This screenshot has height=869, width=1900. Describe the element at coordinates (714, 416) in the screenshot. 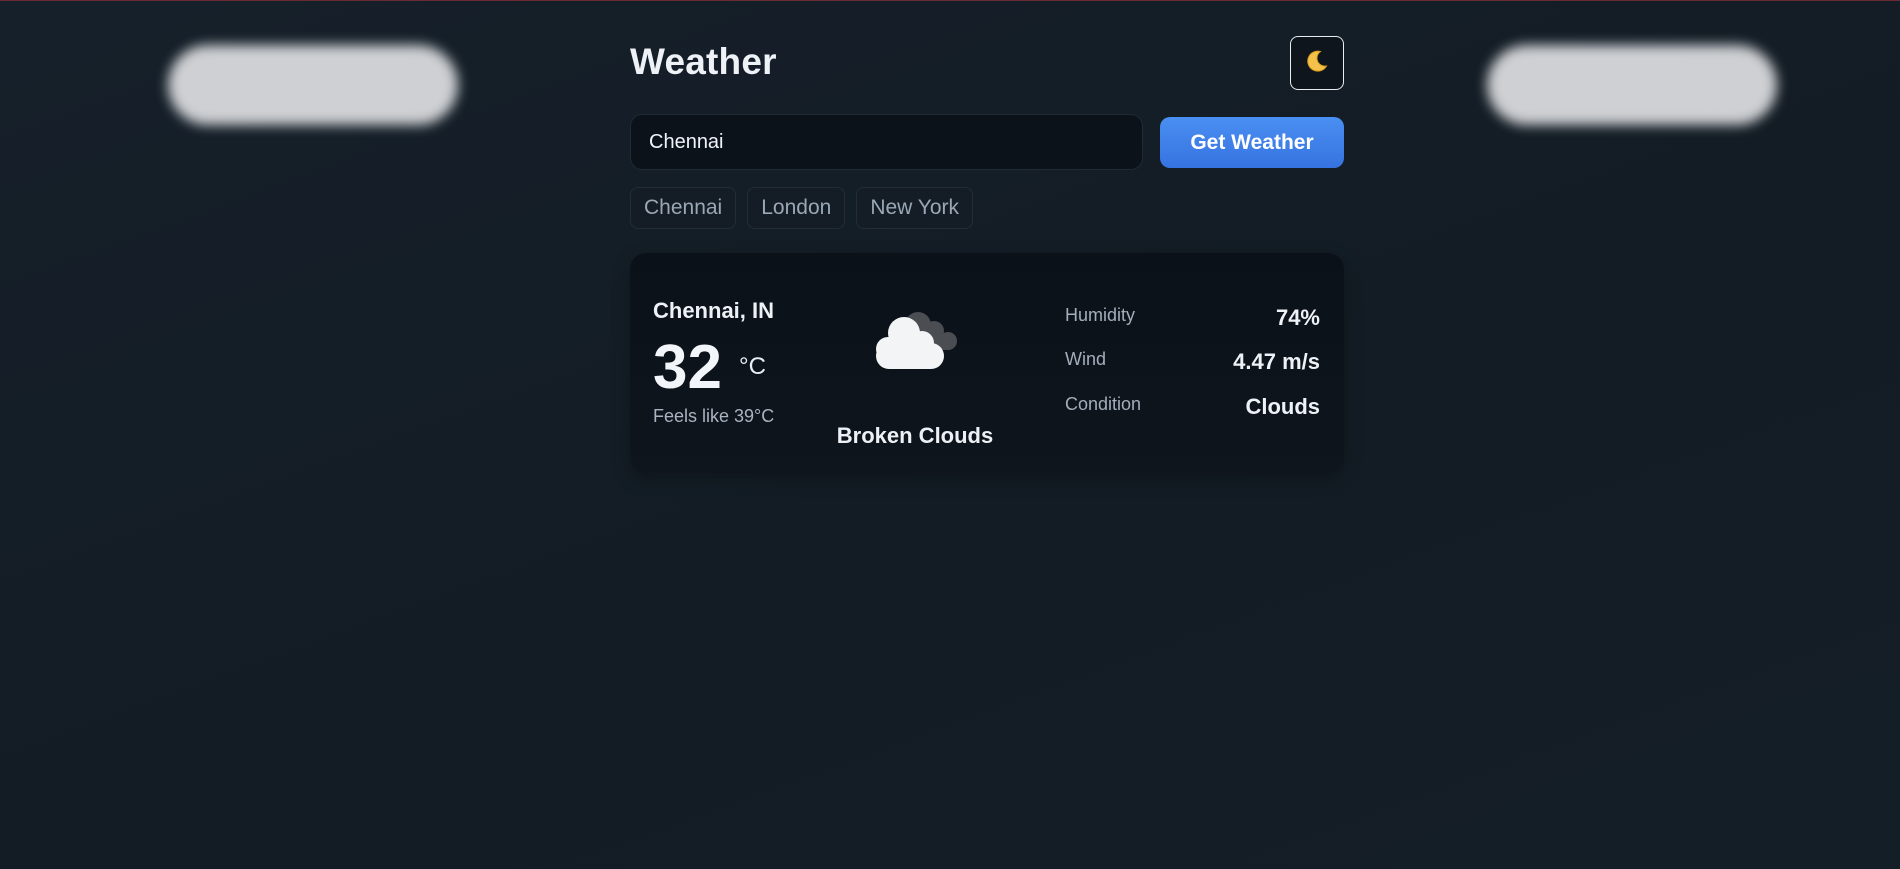

I see `feels-like-text: Feels like 39°C` at that location.